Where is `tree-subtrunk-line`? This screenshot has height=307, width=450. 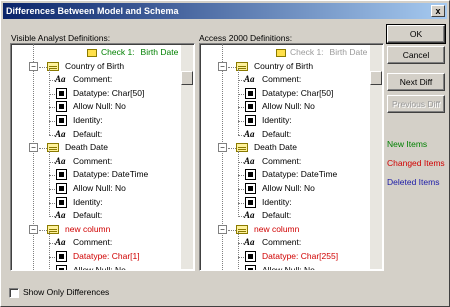 tree-subtrunk-line is located at coordinates (238, 251).